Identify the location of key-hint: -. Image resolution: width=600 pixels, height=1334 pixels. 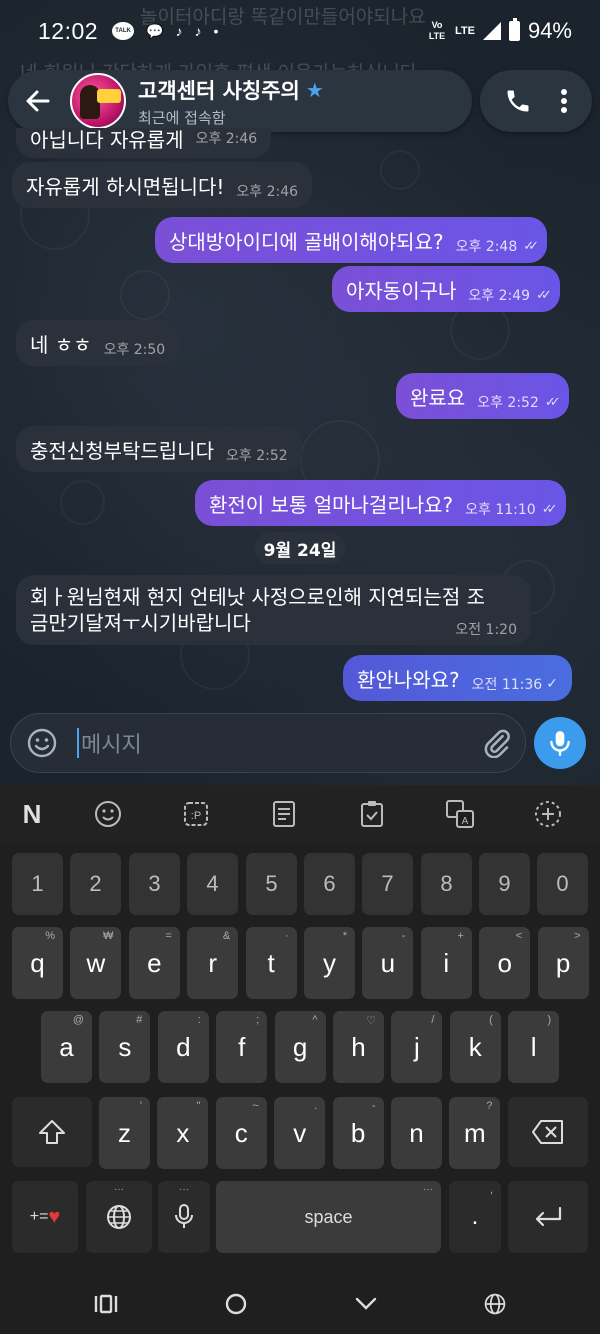
(373, 1106).